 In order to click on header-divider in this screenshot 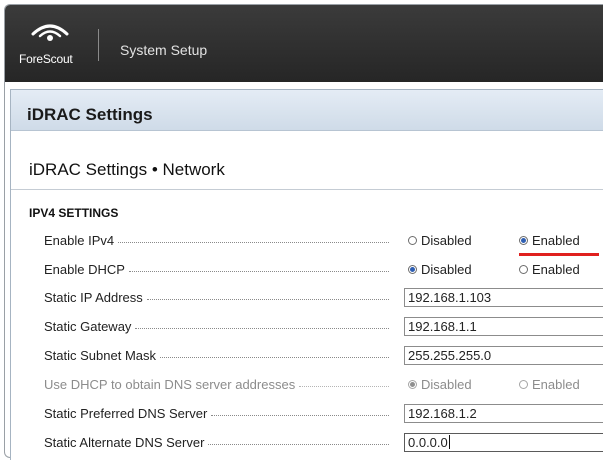, I will do `click(98, 45)`.